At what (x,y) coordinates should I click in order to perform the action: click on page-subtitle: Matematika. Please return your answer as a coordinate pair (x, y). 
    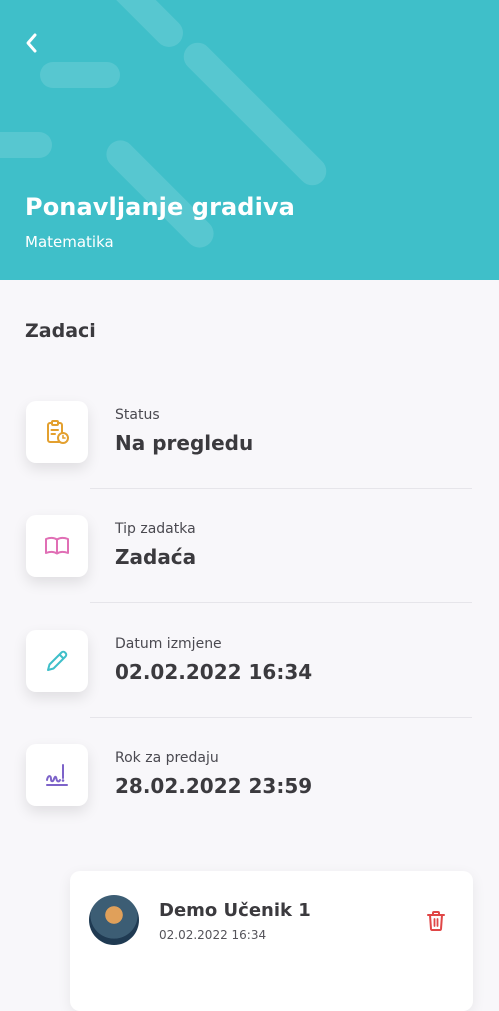
    Looking at the image, I should click on (69, 242).